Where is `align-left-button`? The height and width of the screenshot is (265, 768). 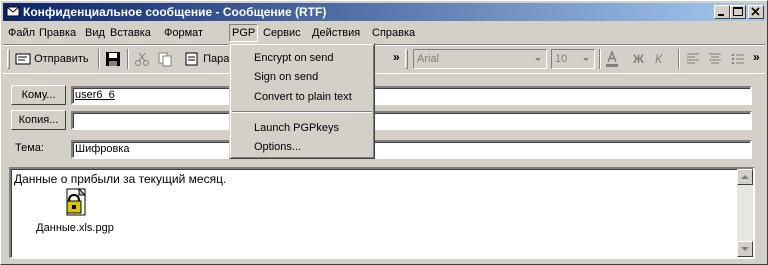 align-left-button is located at coordinates (693, 59).